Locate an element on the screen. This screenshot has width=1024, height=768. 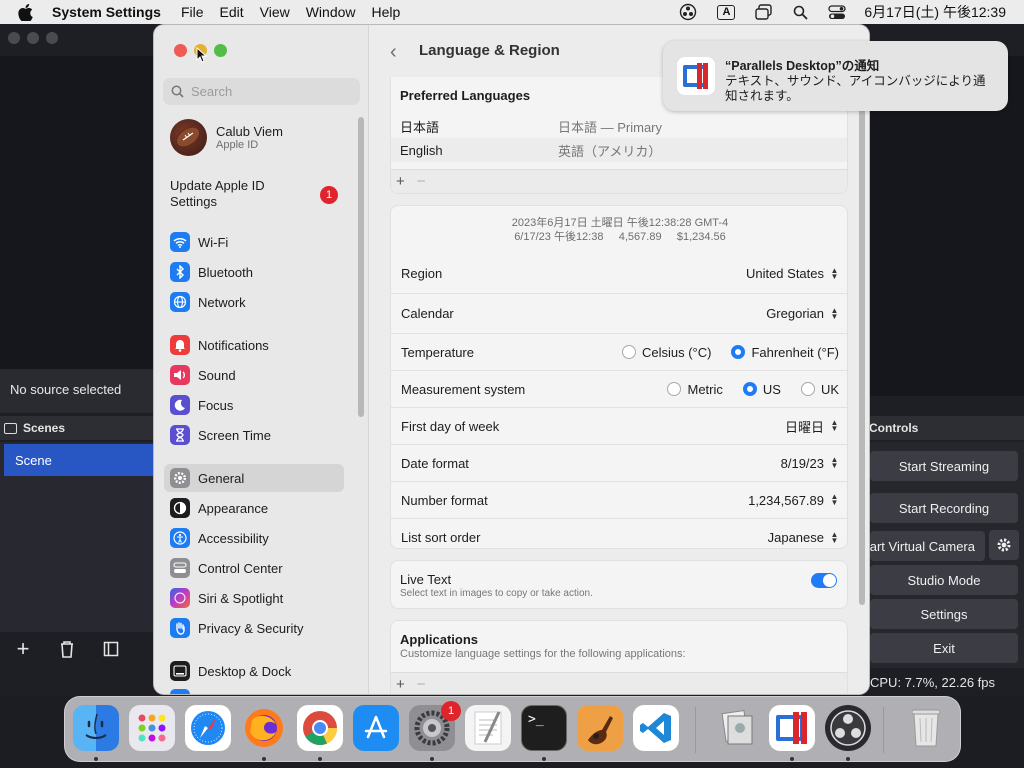
virtual-camera-settings-icon is located at coordinates (1004, 545).